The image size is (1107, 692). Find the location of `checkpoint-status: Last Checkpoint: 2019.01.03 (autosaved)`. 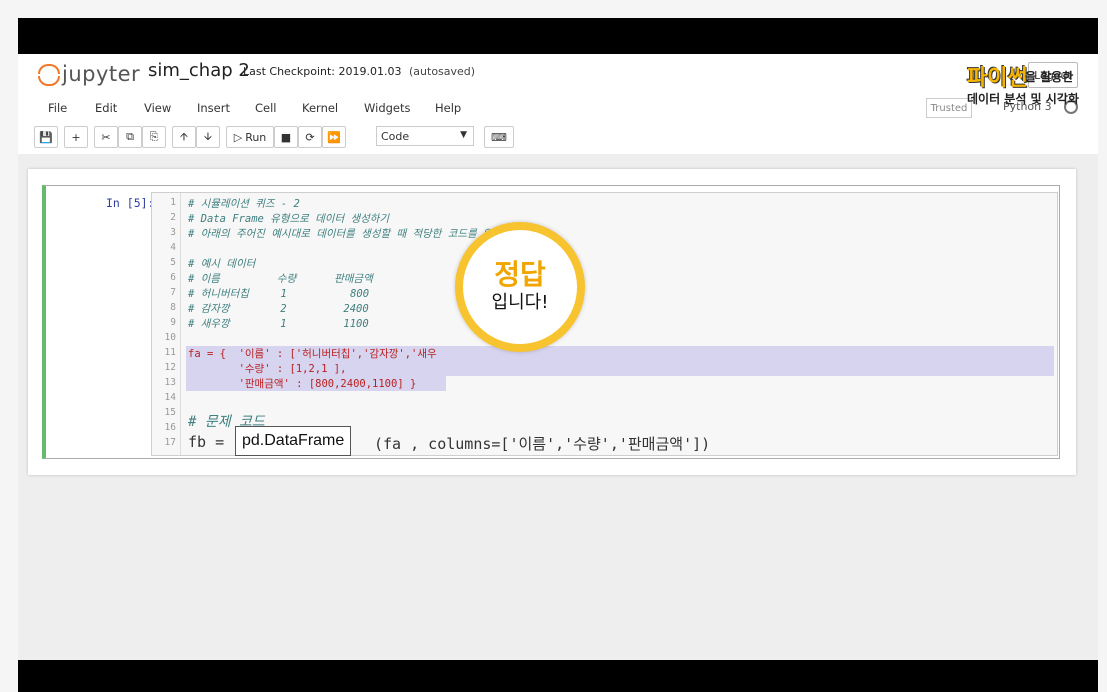

checkpoint-status: Last Checkpoint: 2019.01.03 (autosaved) is located at coordinates (359, 71).